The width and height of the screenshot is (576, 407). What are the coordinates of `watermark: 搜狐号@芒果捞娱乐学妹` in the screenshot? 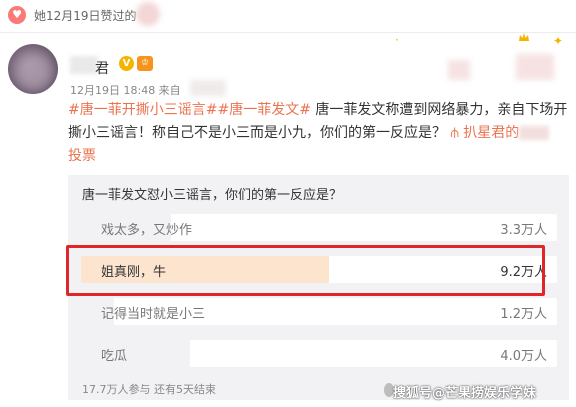 It's located at (465, 393).